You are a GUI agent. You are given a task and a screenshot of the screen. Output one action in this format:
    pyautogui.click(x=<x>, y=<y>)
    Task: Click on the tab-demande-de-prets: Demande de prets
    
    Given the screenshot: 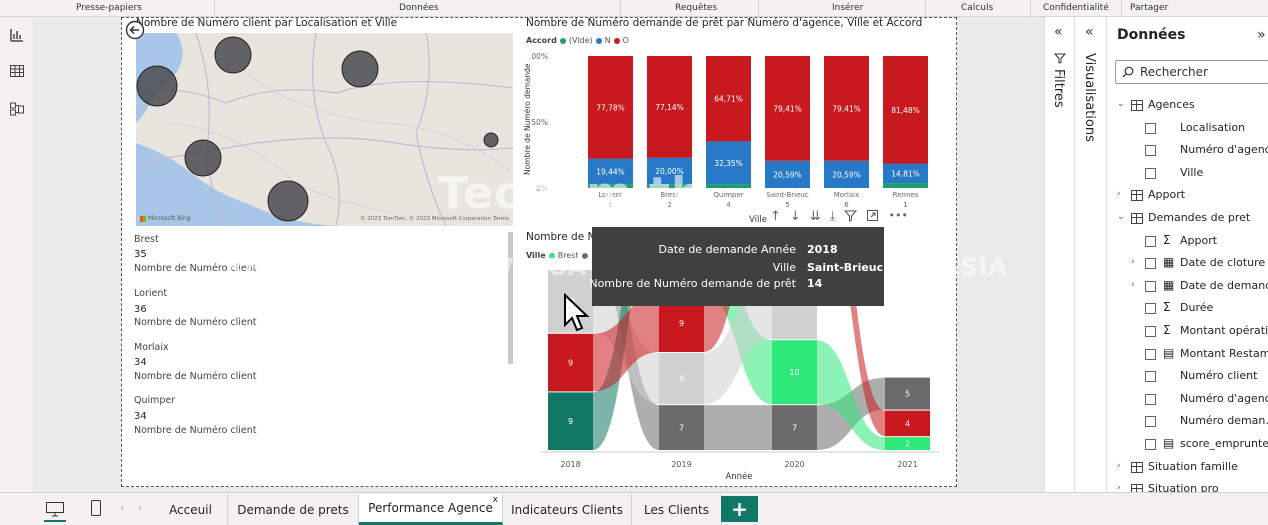 What is the action you would take?
    pyautogui.click(x=293, y=509)
    